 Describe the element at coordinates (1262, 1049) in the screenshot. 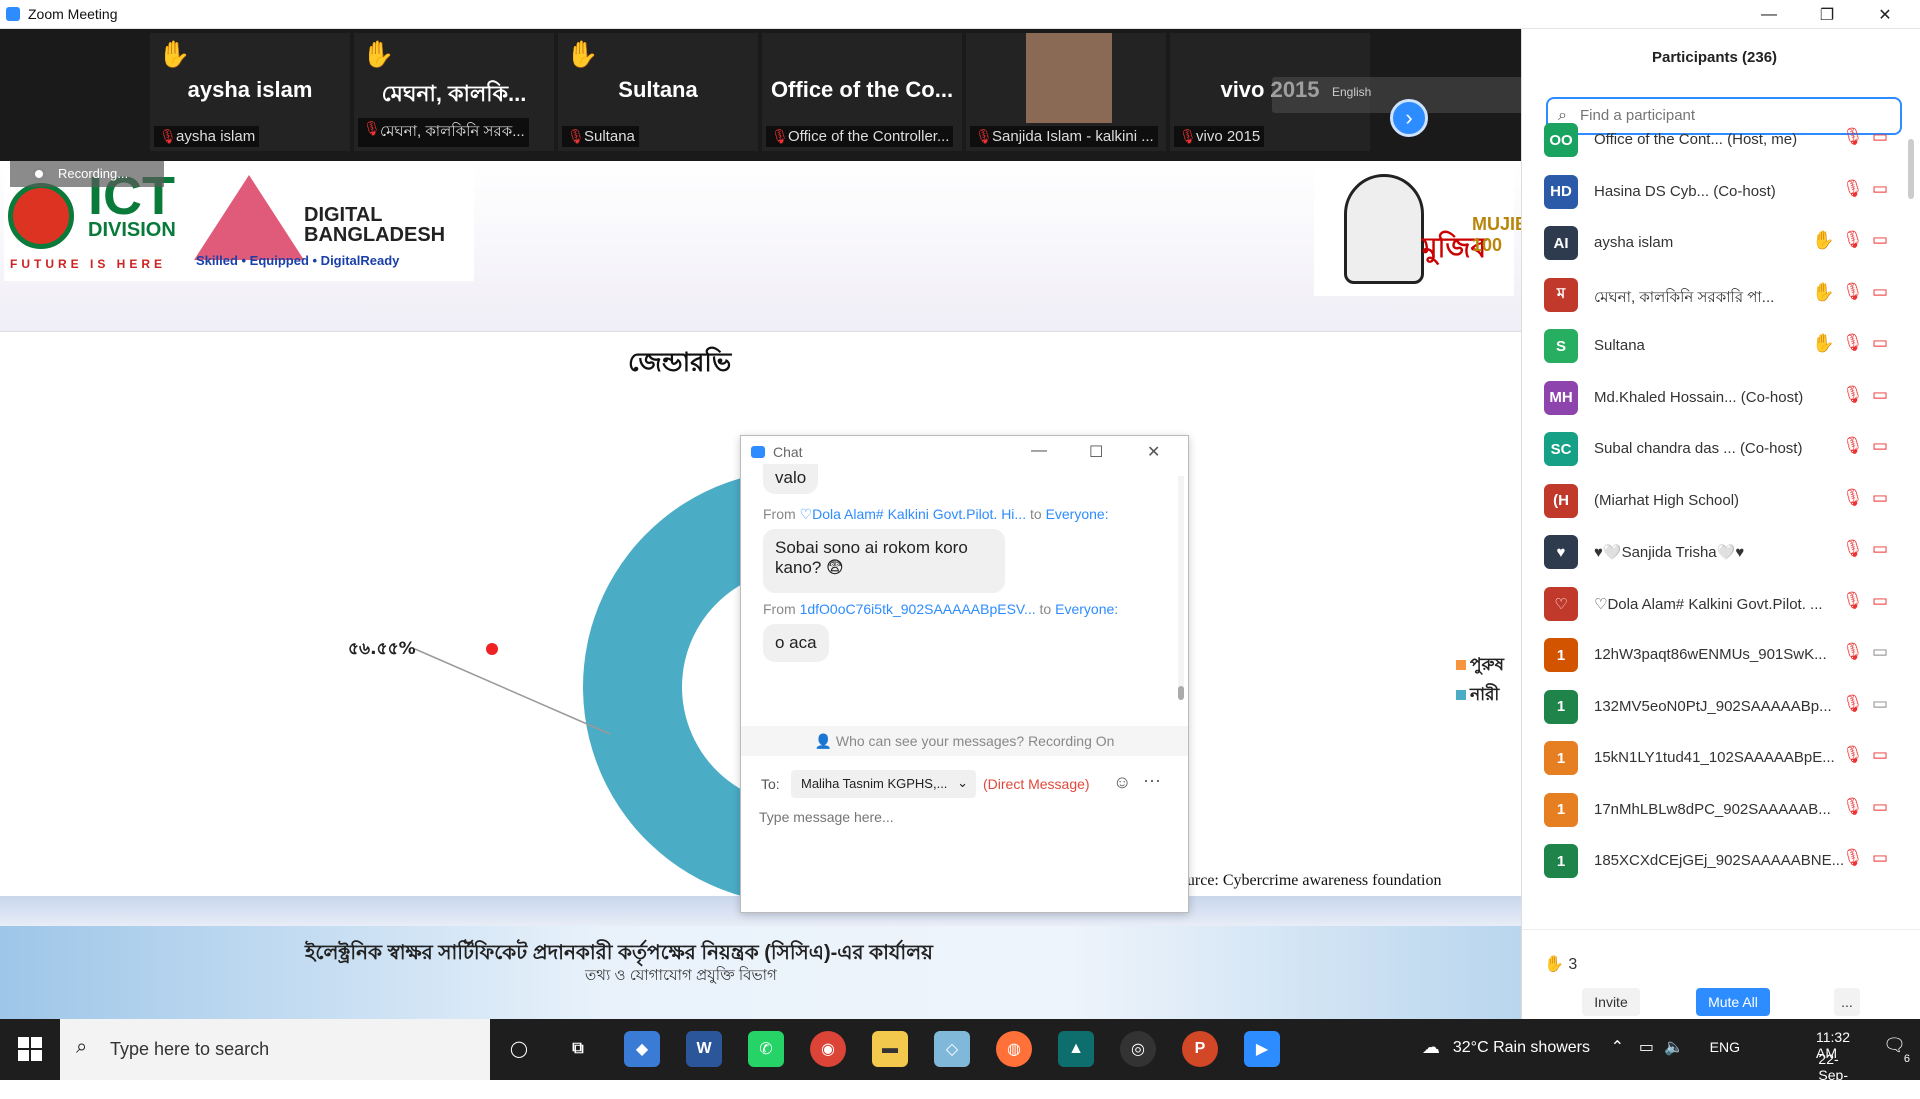

I see `zoom-icon: ▶` at that location.